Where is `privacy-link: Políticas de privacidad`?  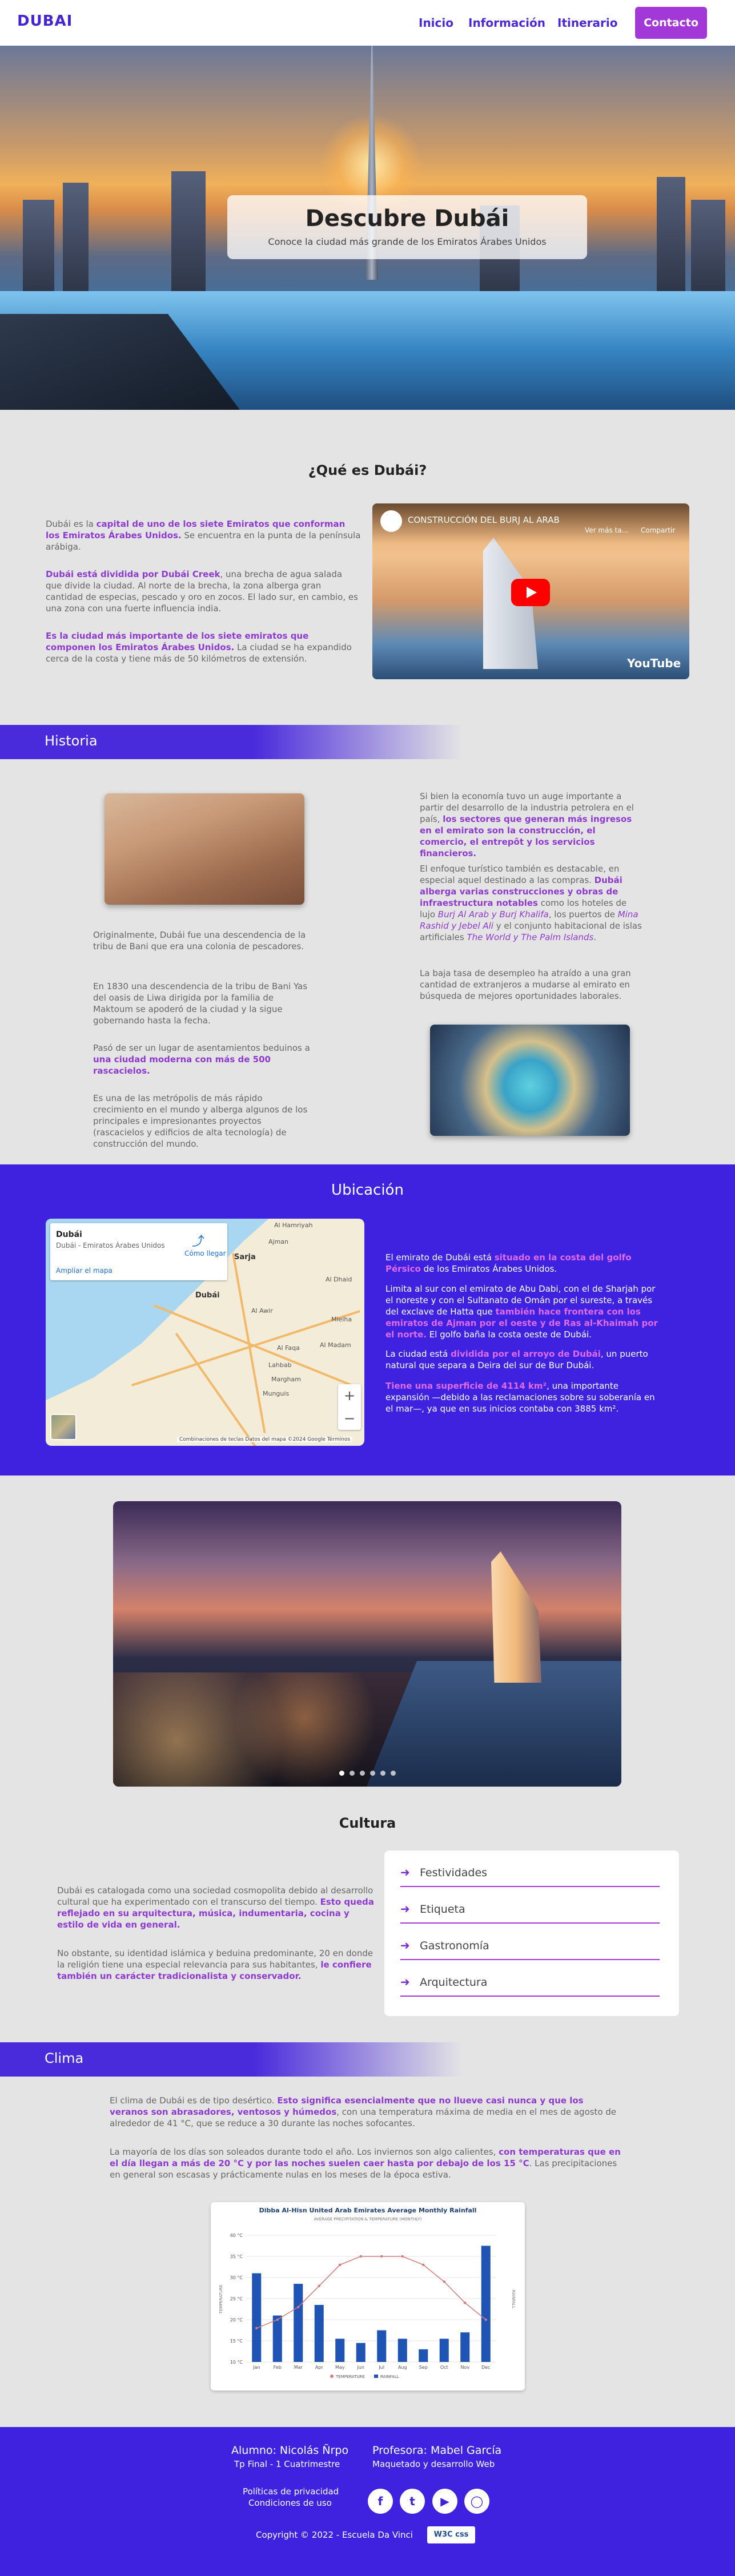 privacy-link: Políticas de privacidad is located at coordinates (291, 2491).